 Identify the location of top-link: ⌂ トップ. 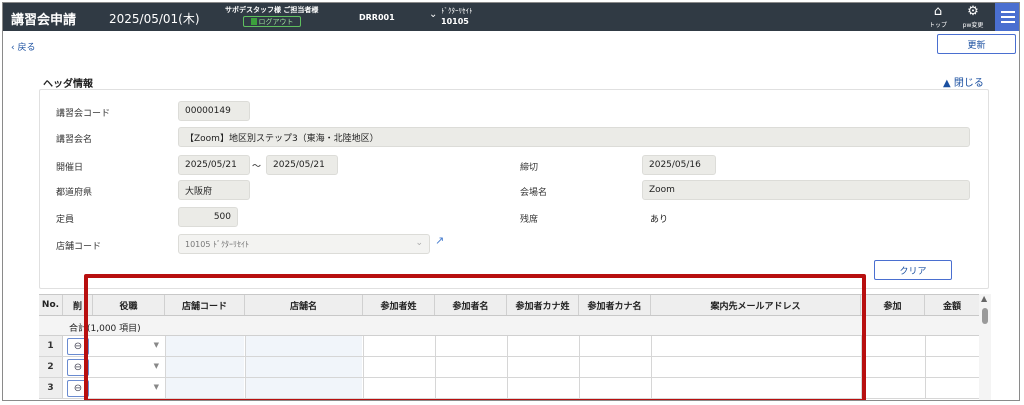
(938, 16).